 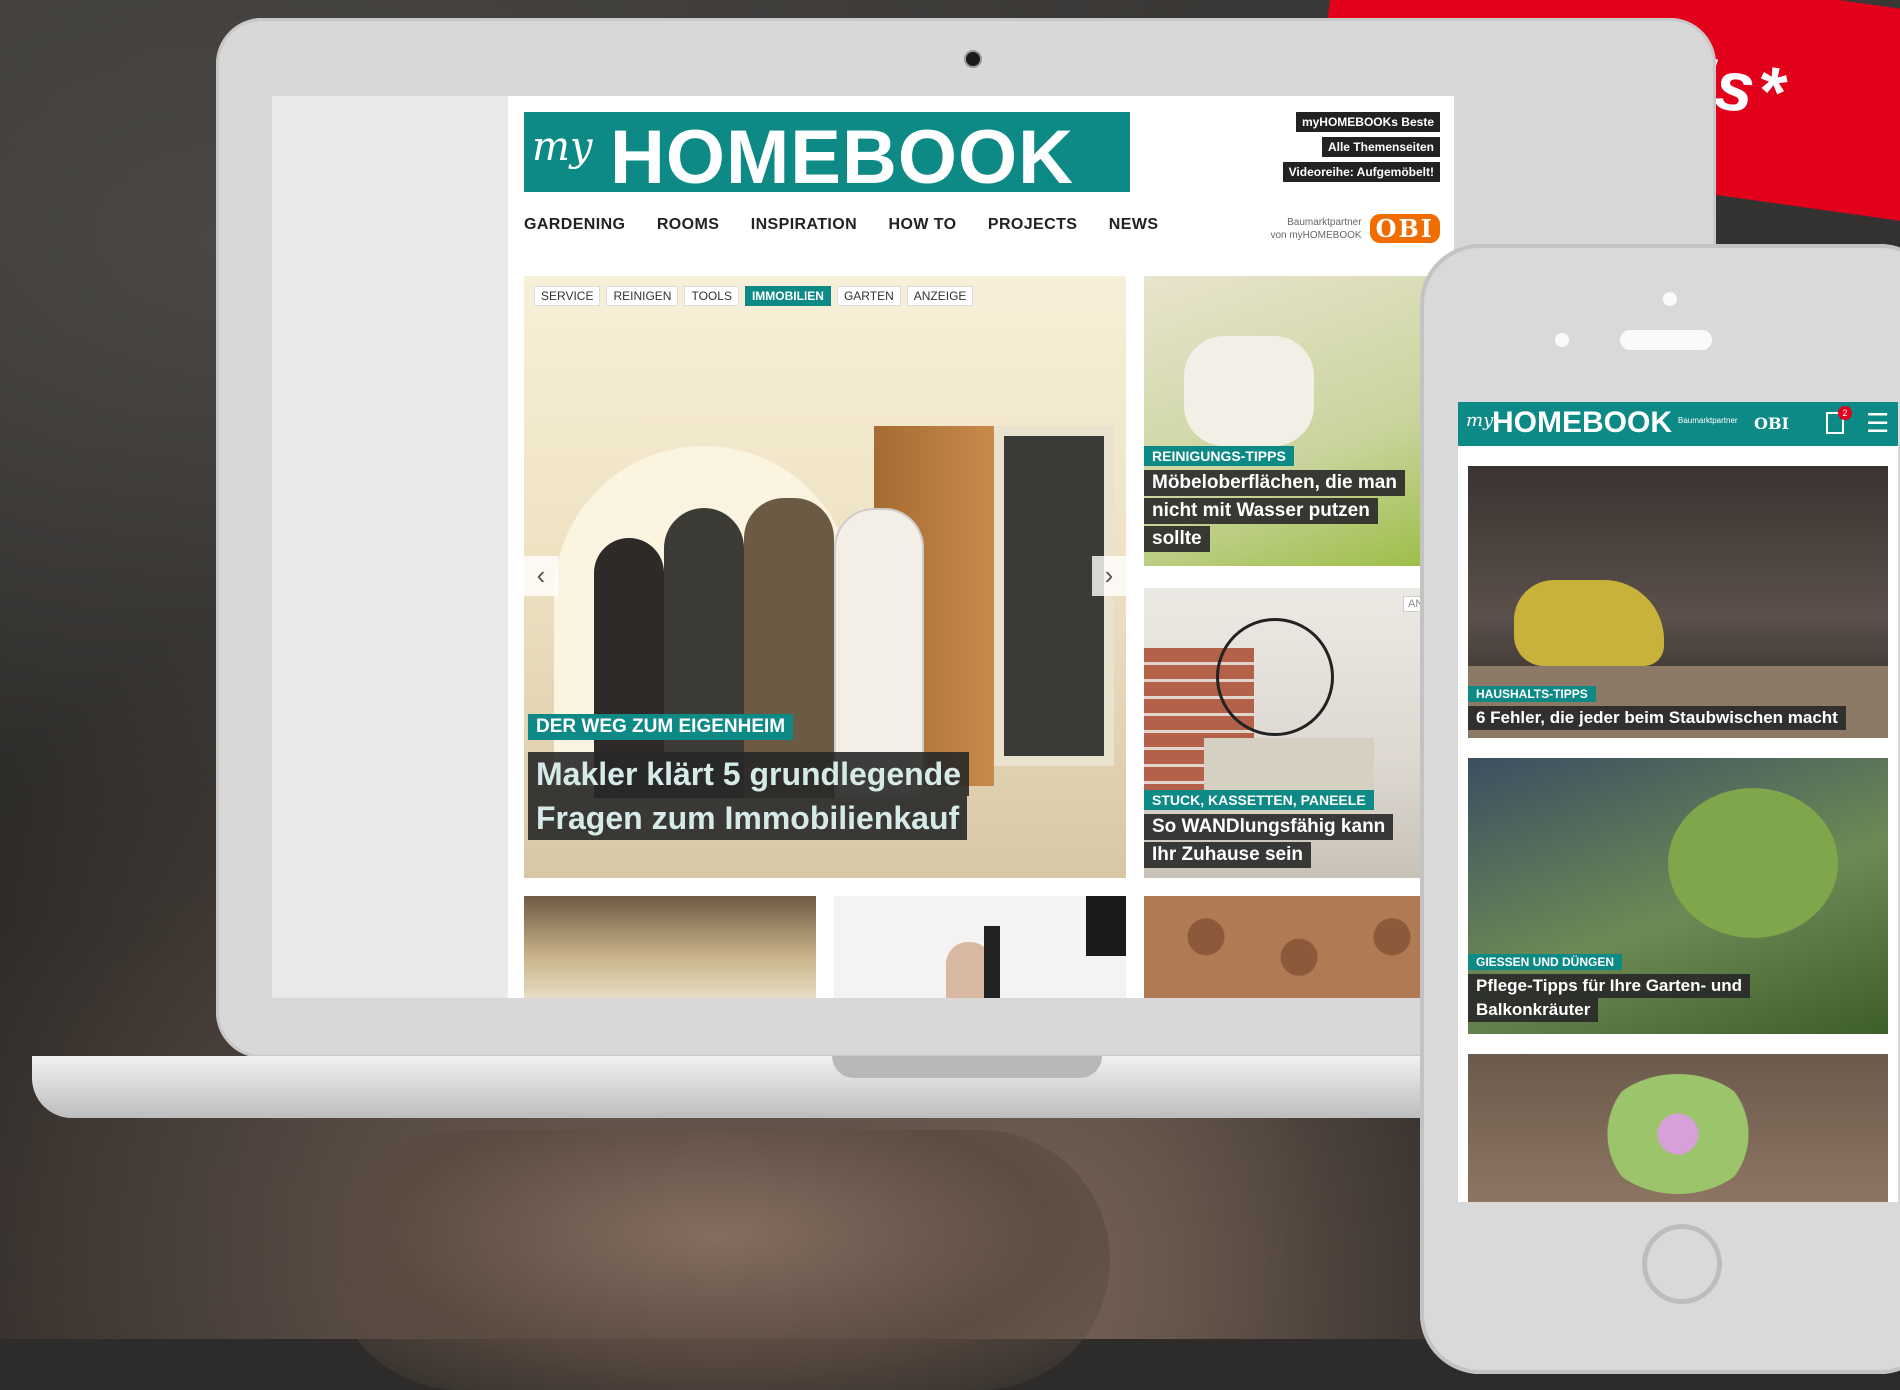 What do you see at coordinates (868, 296) in the screenshot?
I see `tag-garten: GARTEN` at bounding box center [868, 296].